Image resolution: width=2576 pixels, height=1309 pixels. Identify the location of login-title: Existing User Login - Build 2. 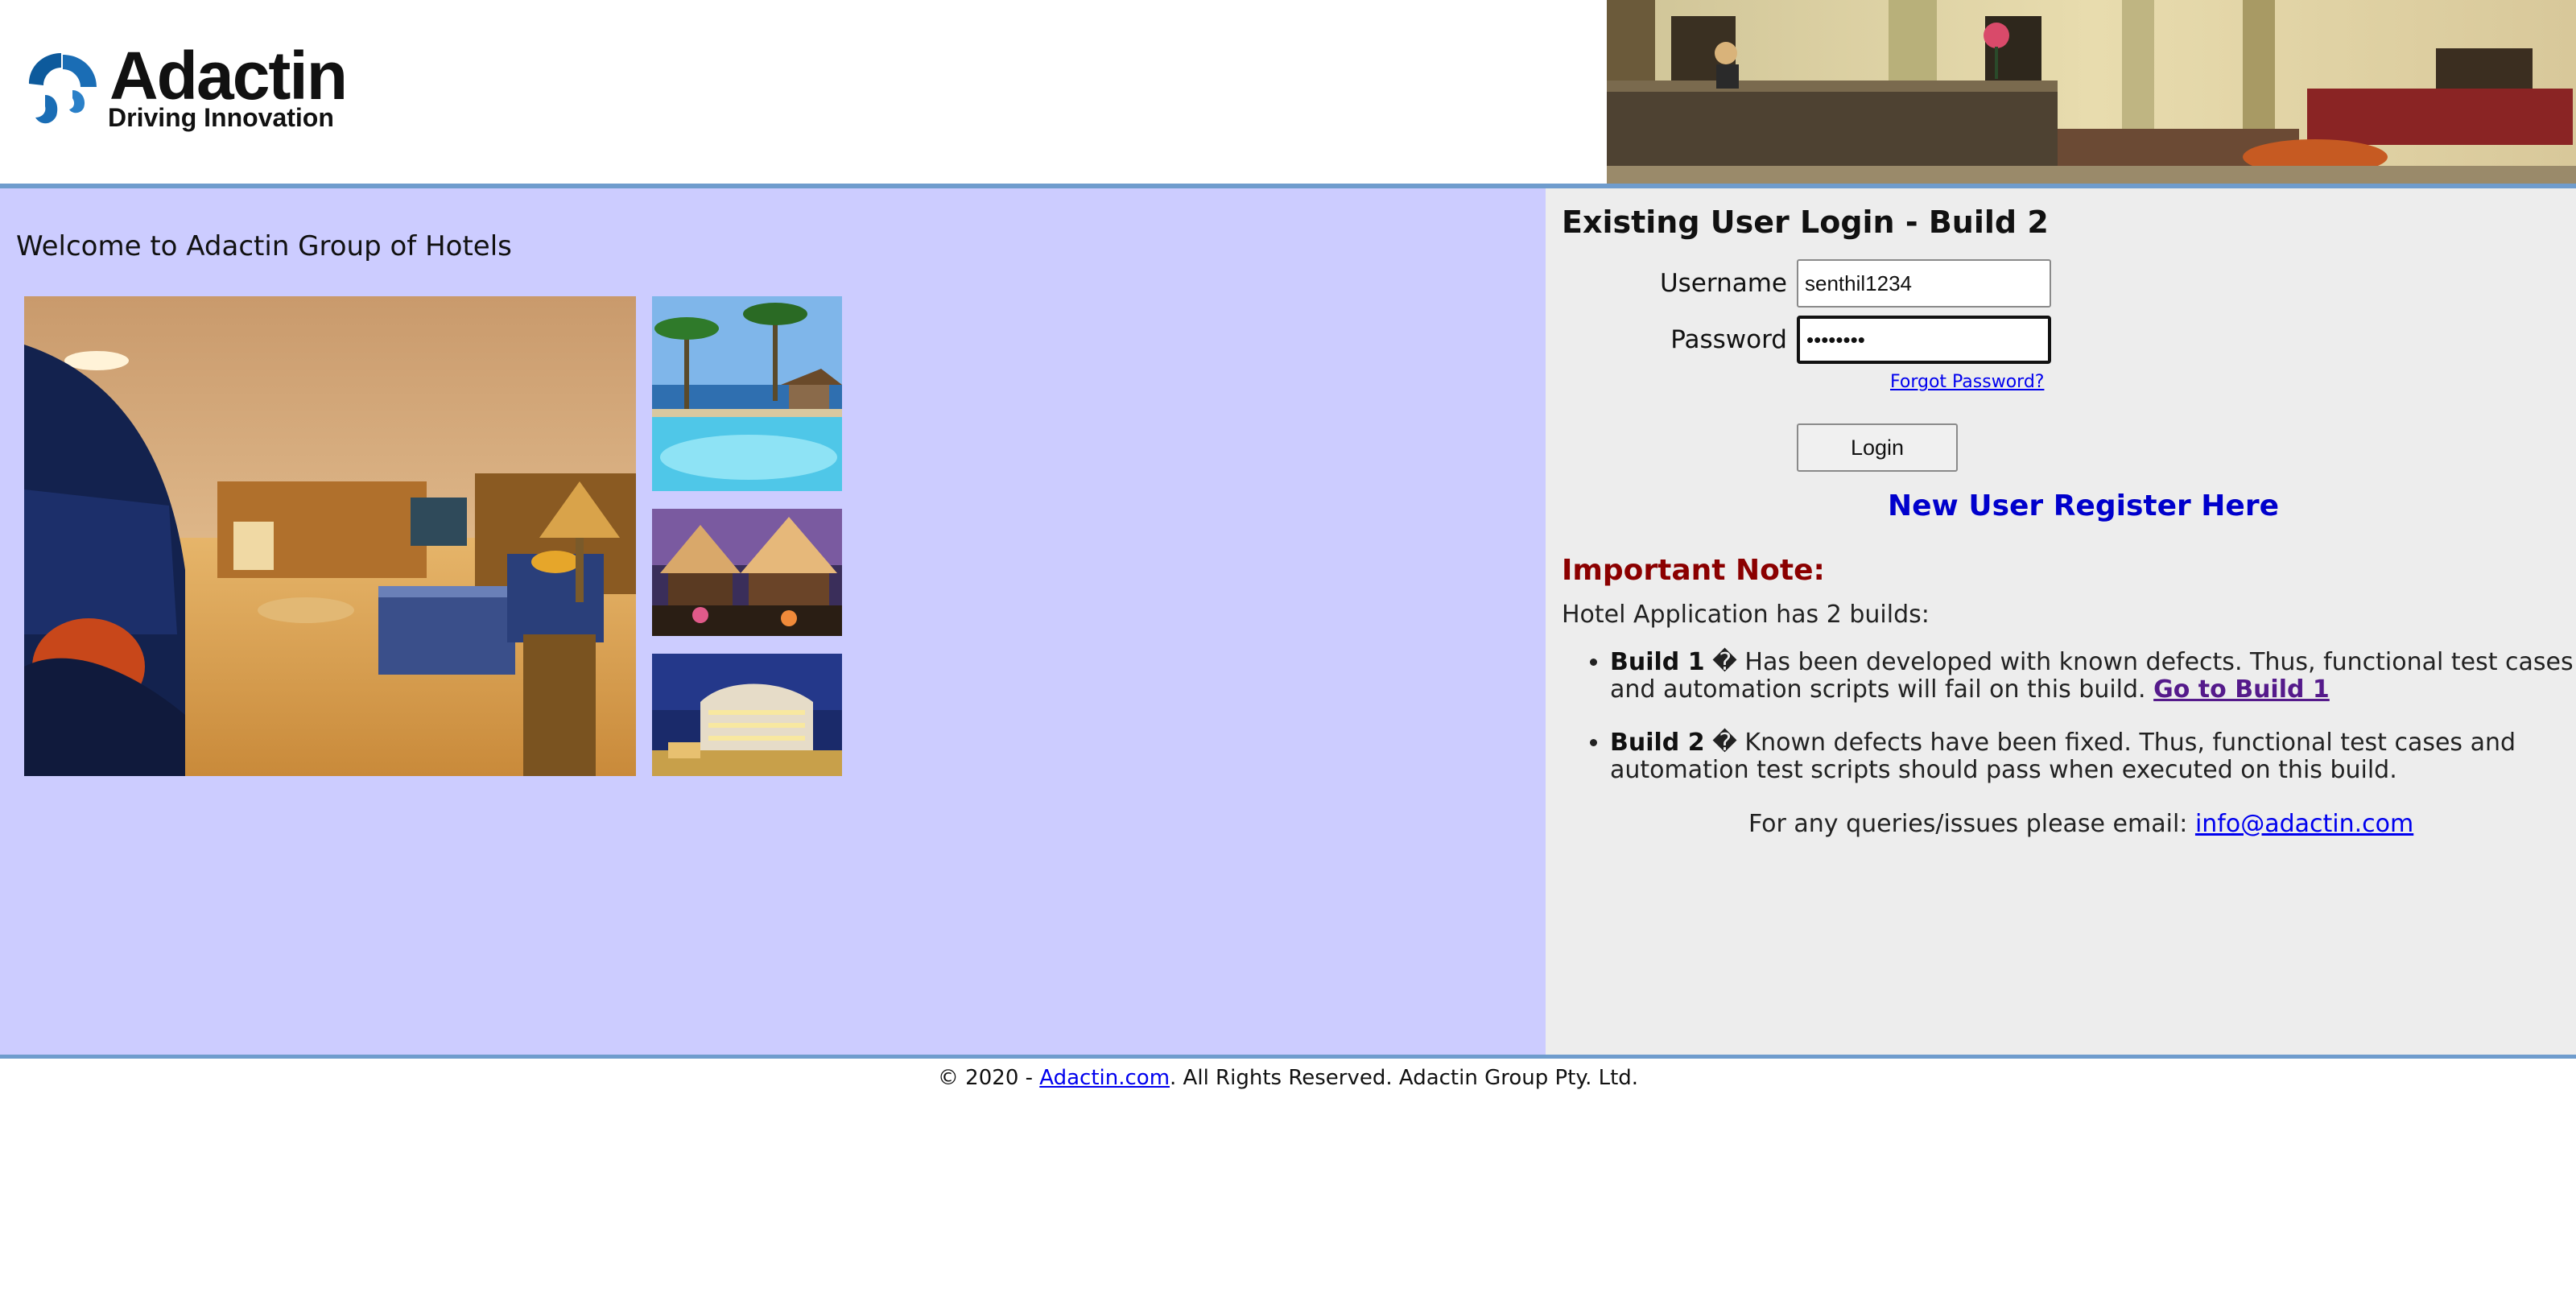
(1805, 222).